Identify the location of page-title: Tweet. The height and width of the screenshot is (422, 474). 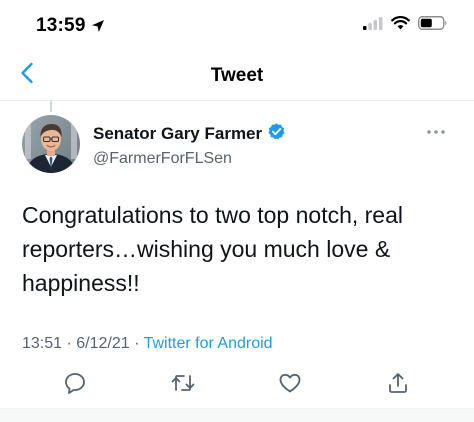
(237, 75).